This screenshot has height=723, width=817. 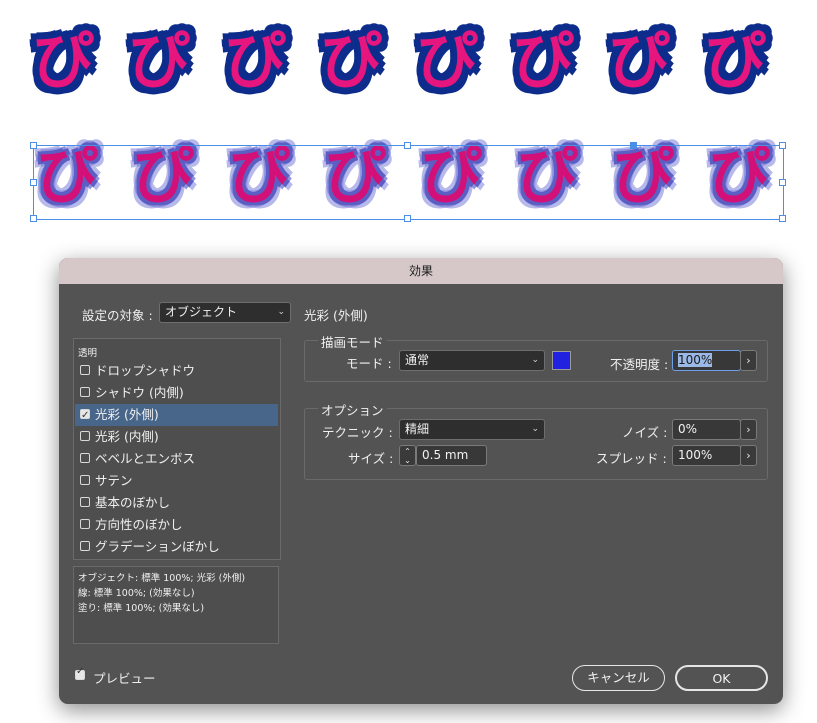 I want to click on technique-label: テクニック :, so click(x=357, y=432).